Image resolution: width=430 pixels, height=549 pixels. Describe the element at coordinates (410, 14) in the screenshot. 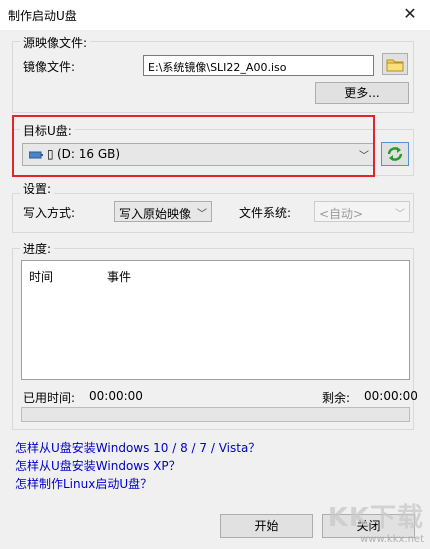

I see `close-icon: ✕` at that location.